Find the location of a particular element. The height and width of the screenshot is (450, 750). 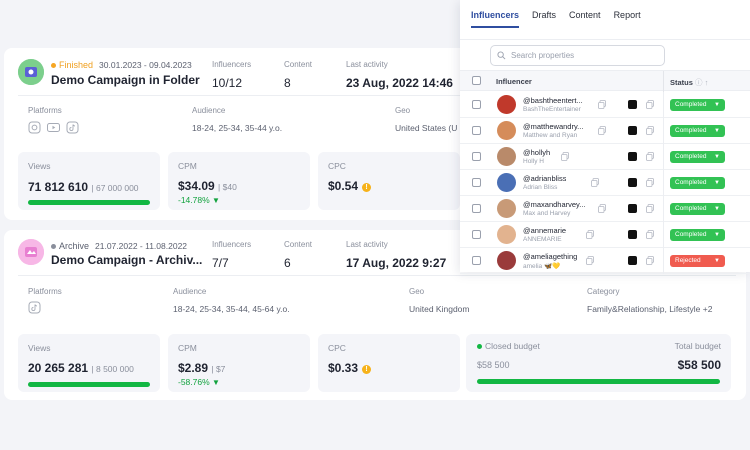

table-row: @hollyh Holly H Completed ▼ is located at coordinates (605, 157).